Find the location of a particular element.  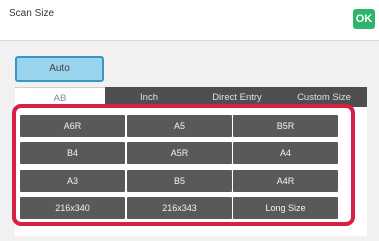

page-title: Scan Size is located at coordinates (32, 13).